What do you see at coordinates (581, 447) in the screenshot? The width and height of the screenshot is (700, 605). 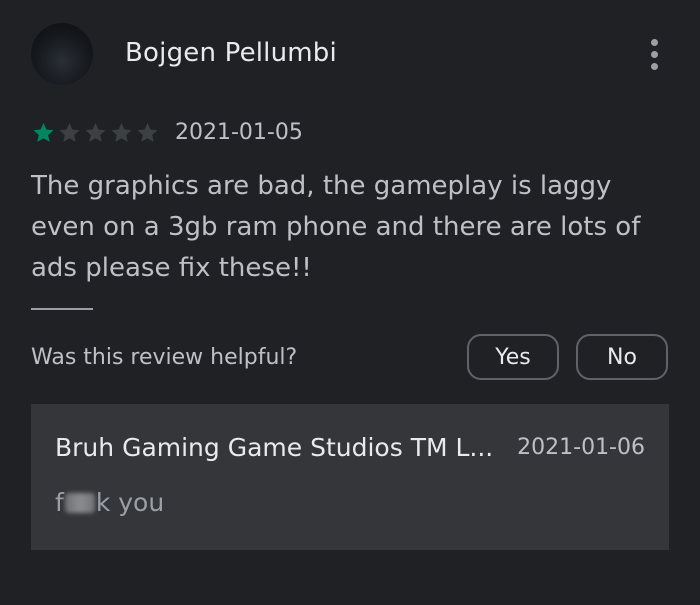 I see `developer-reply-date: 2021-01-06` at bounding box center [581, 447].